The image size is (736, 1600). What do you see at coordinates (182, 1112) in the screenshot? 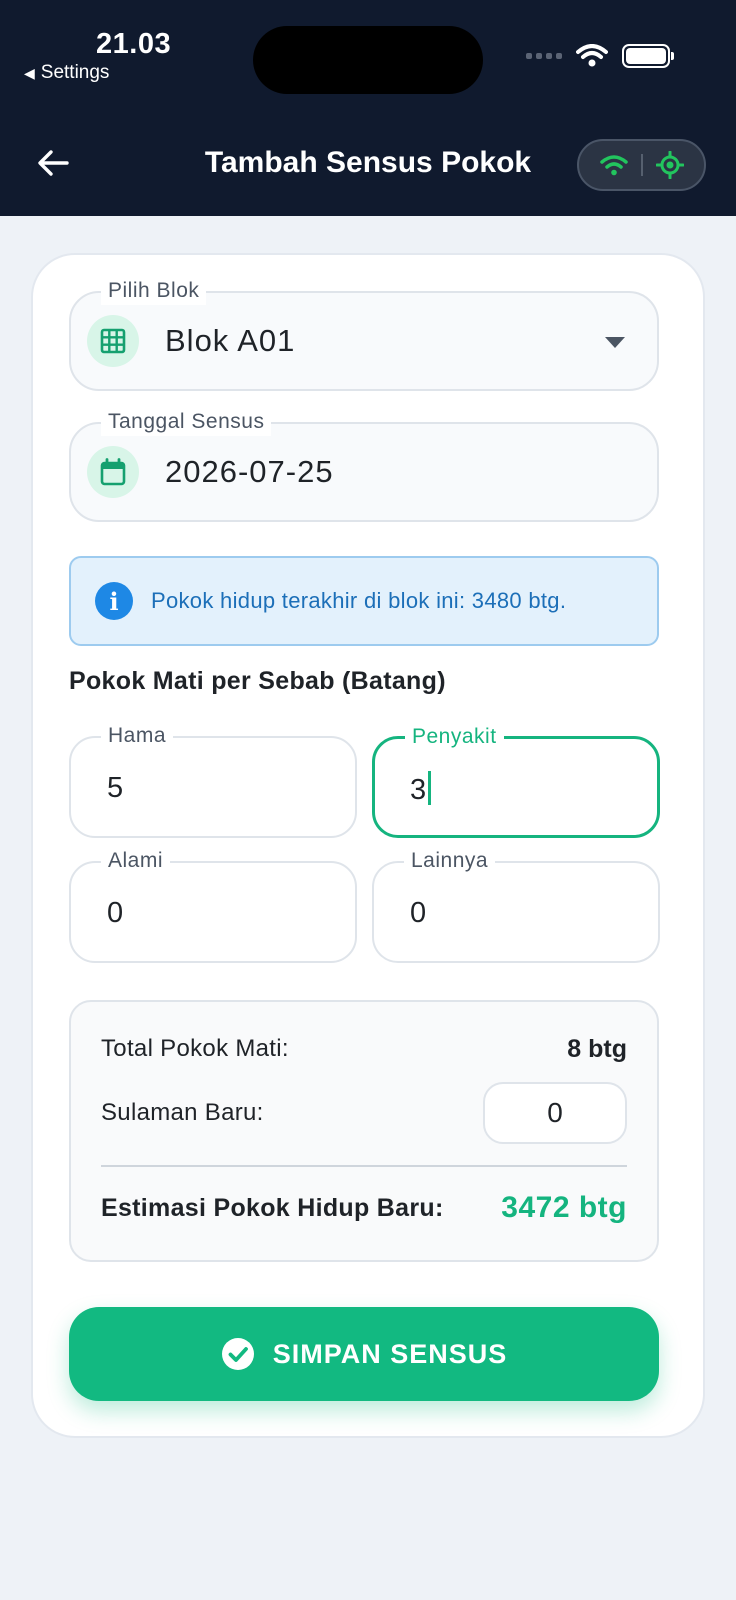
I see `sulaman-label: Sulaman Baru:` at bounding box center [182, 1112].